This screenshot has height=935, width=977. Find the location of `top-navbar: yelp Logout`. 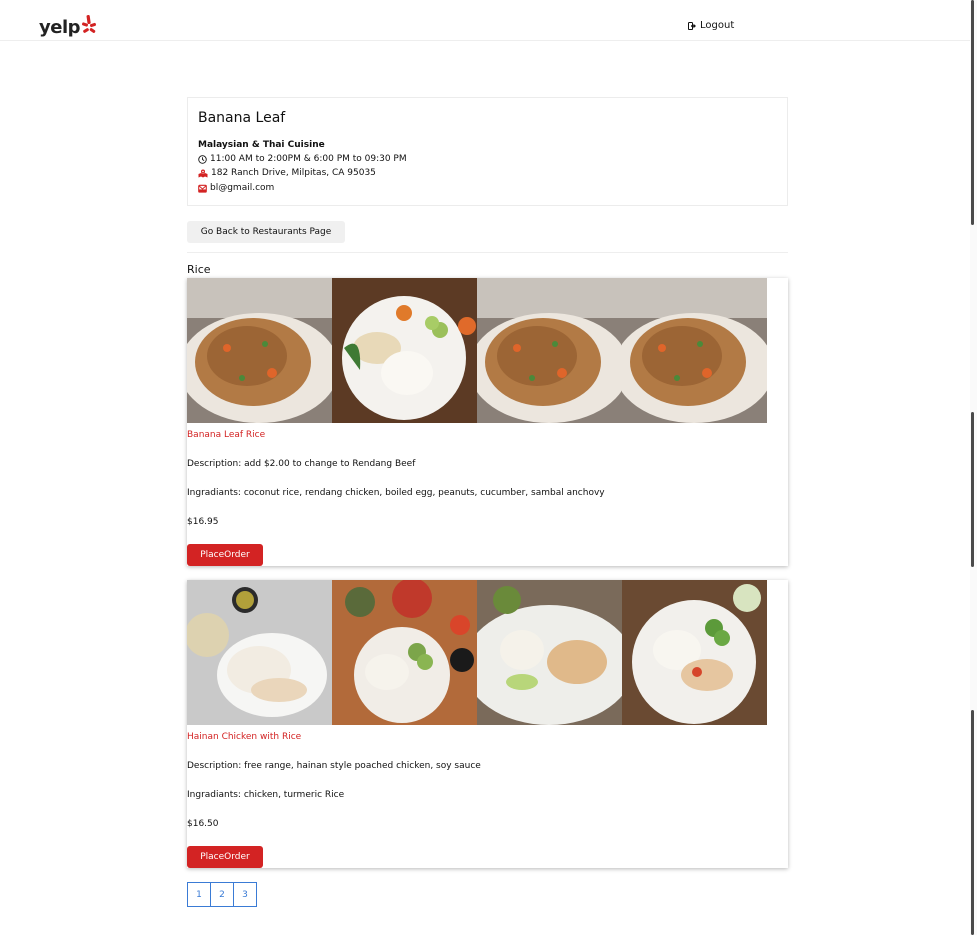

top-navbar: yelp Logout is located at coordinates (485, 20).